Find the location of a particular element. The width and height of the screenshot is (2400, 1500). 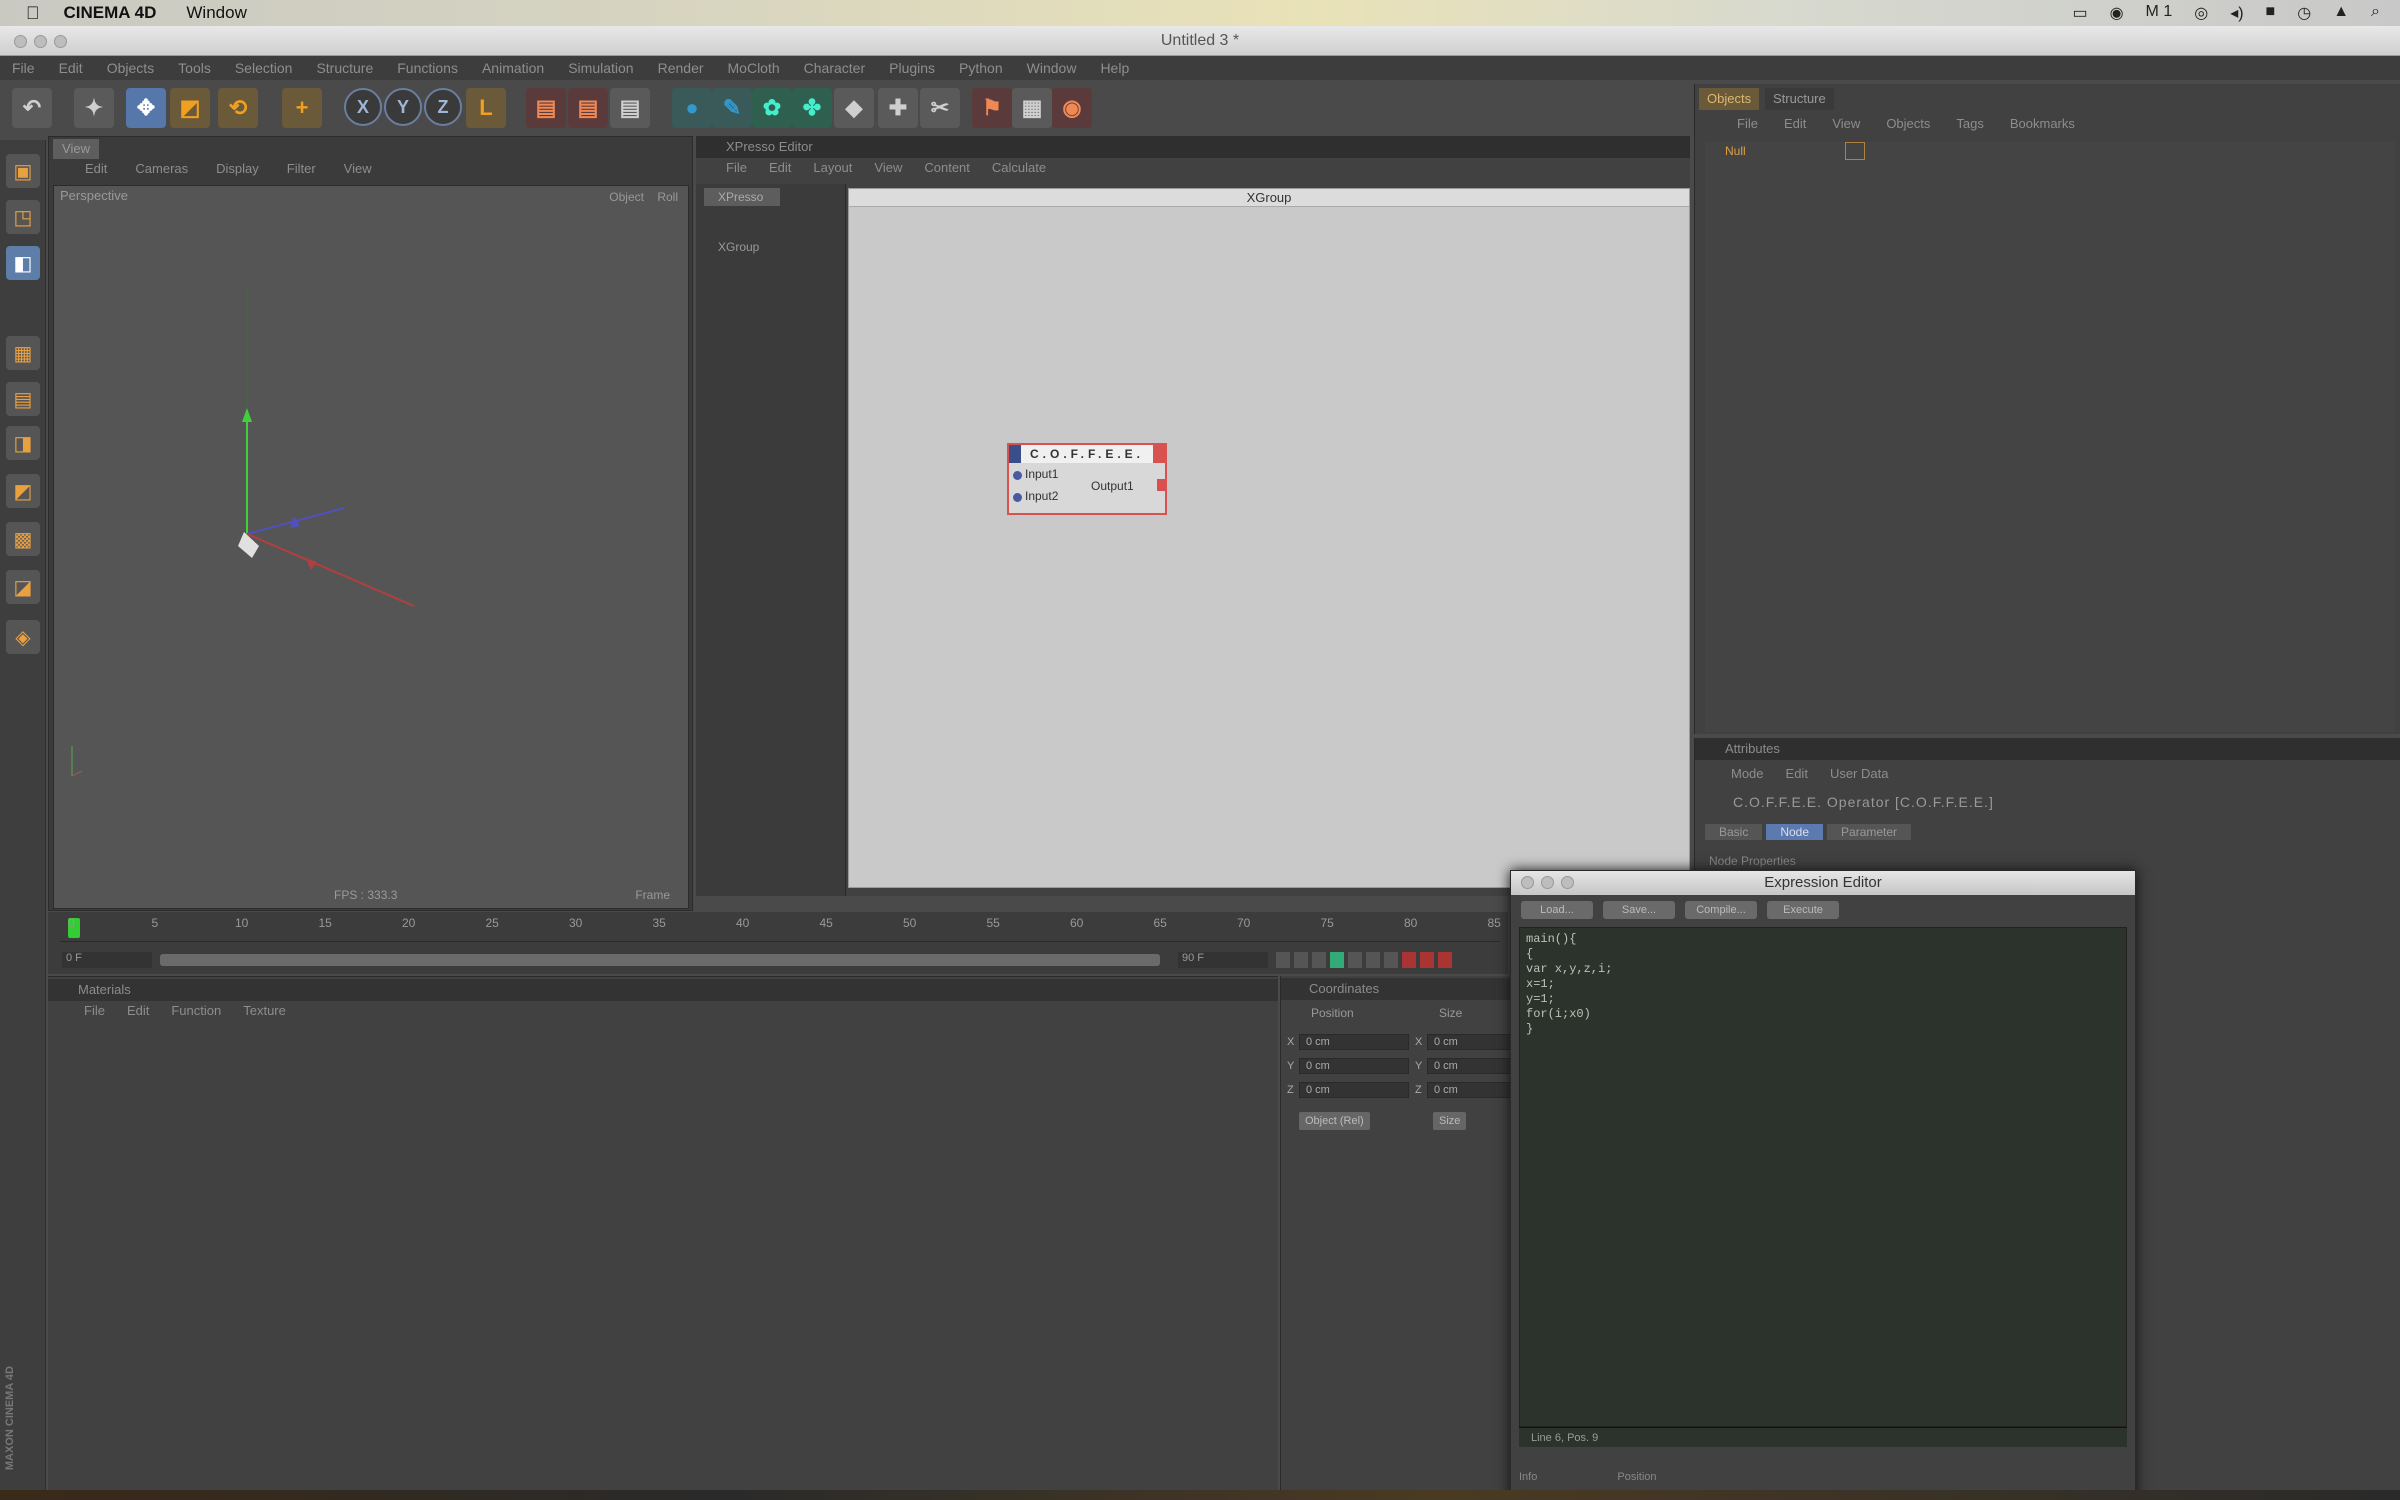

expr-execute-button: Execute is located at coordinates (1803, 910).